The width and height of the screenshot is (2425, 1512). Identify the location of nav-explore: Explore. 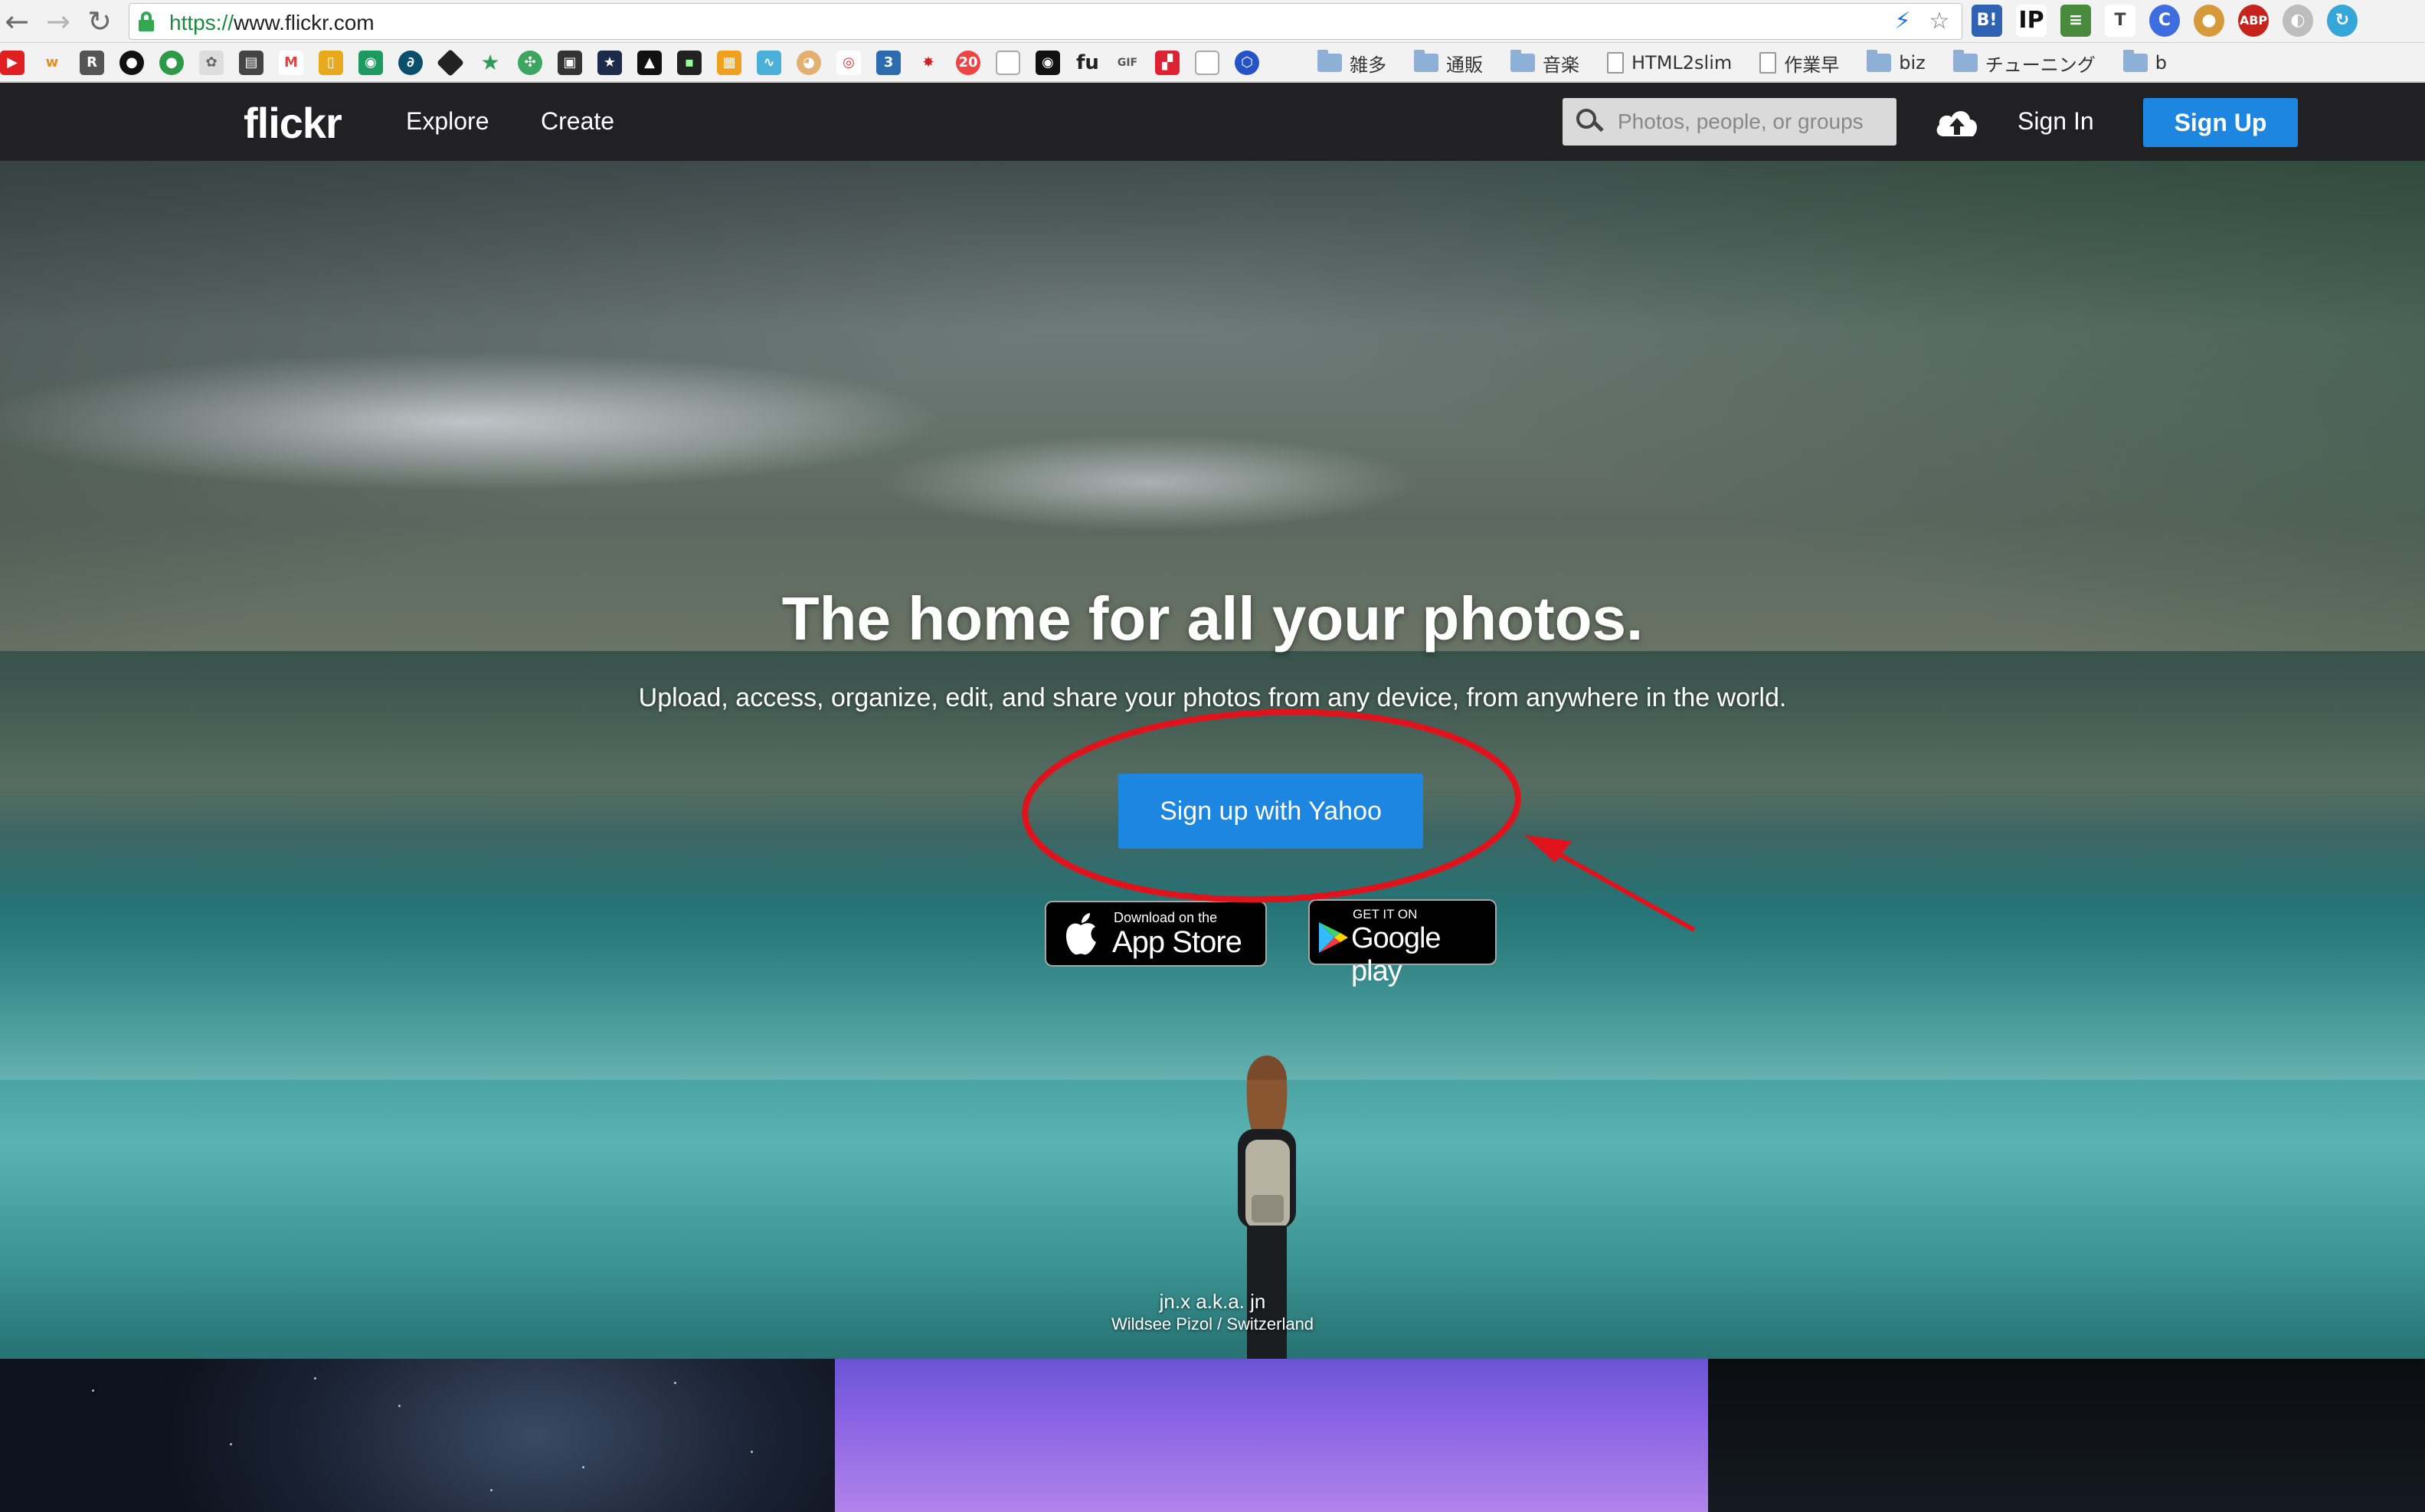
(447, 121).